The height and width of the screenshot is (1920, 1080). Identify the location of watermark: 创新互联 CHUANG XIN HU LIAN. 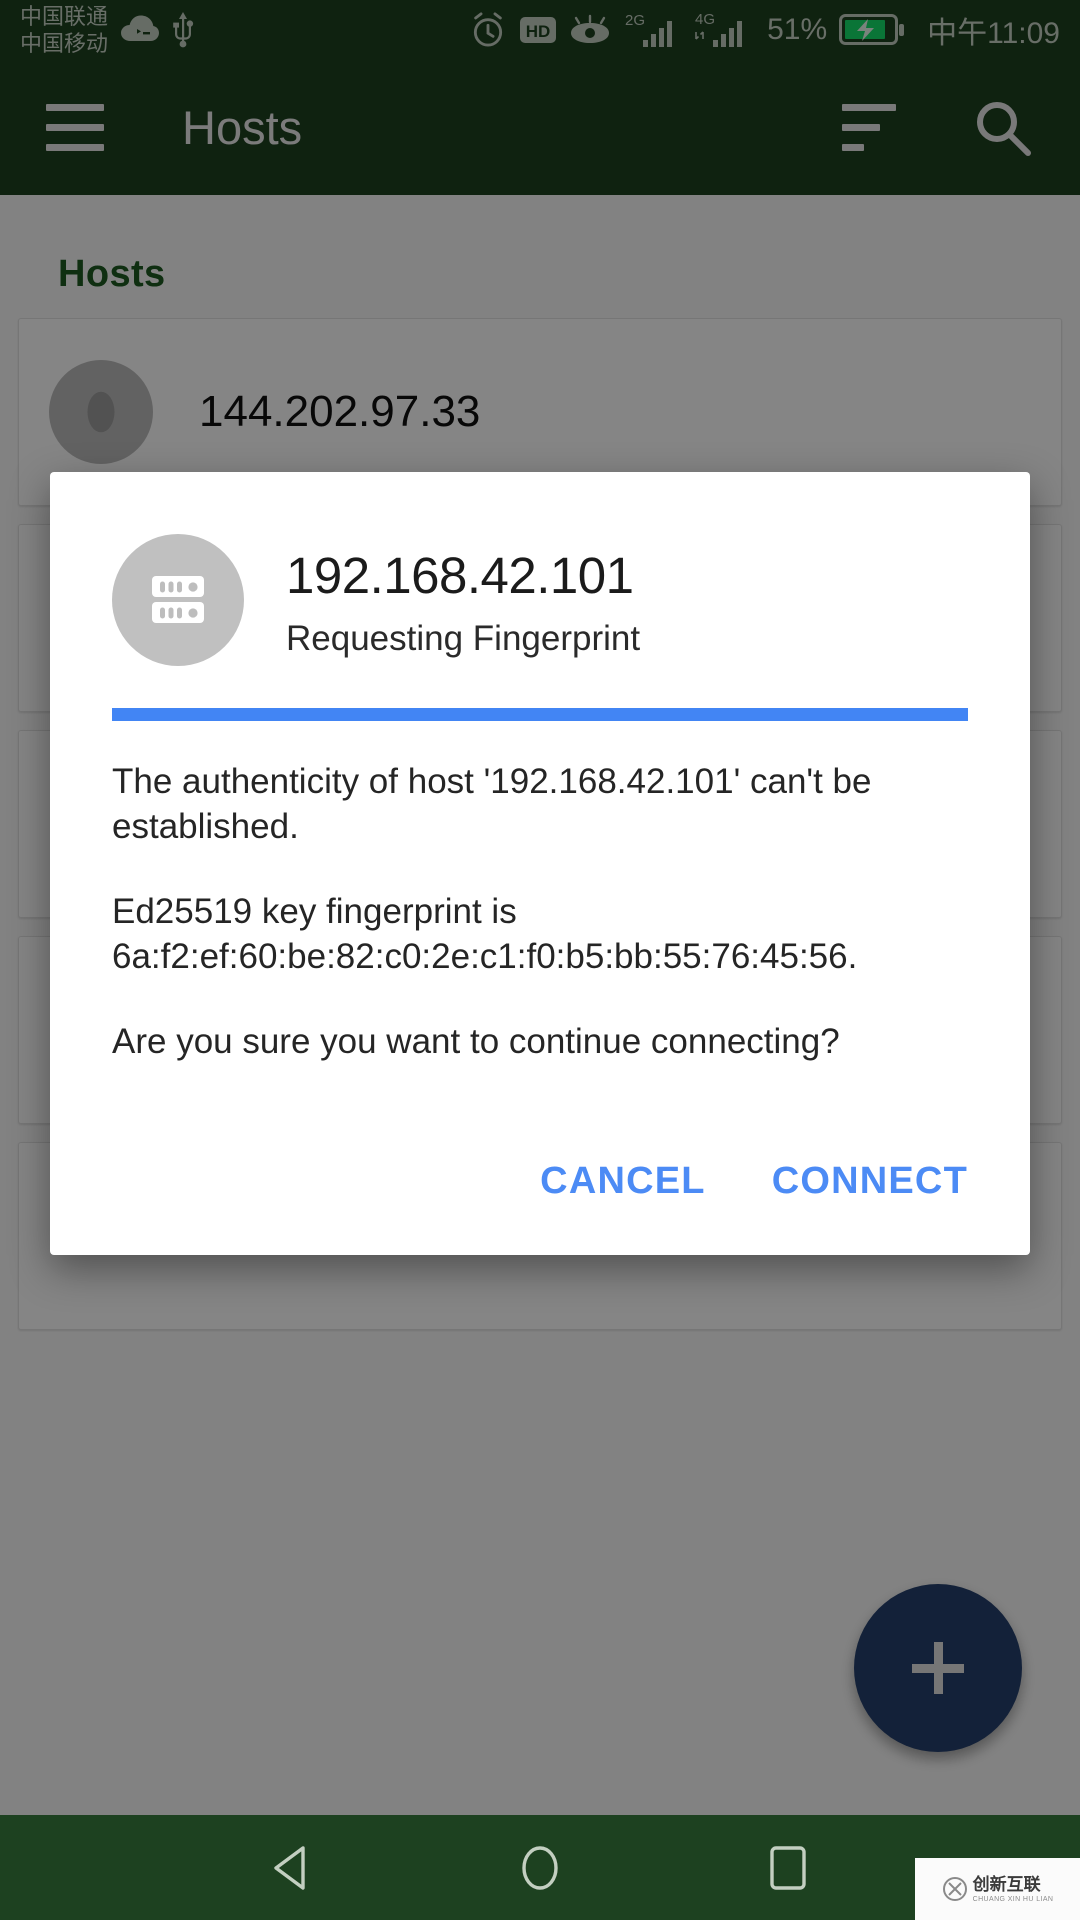
(997, 1889).